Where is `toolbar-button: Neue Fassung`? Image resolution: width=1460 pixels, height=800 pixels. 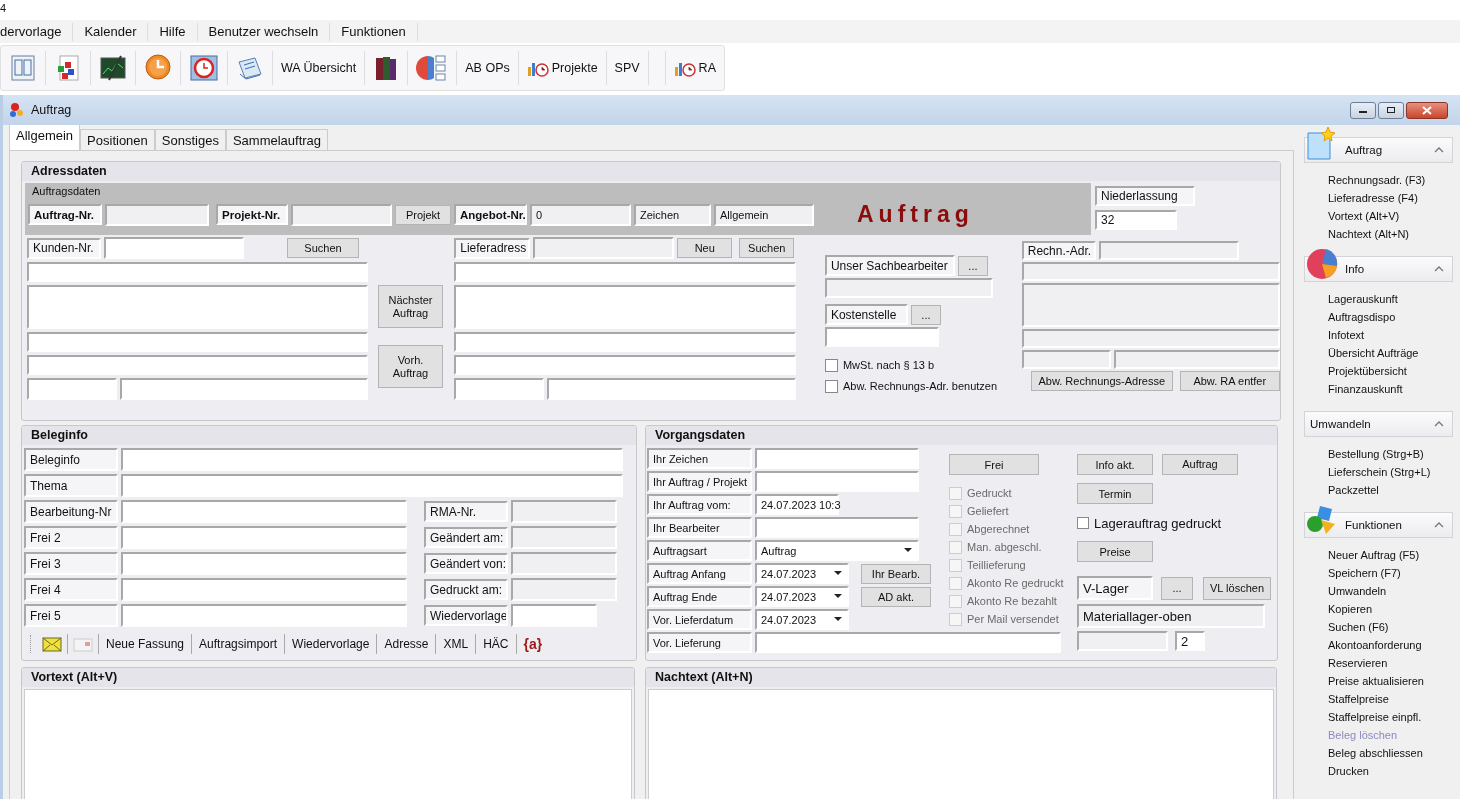
toolbar-button: Neue Fassung is located at coordinates (146, 644).